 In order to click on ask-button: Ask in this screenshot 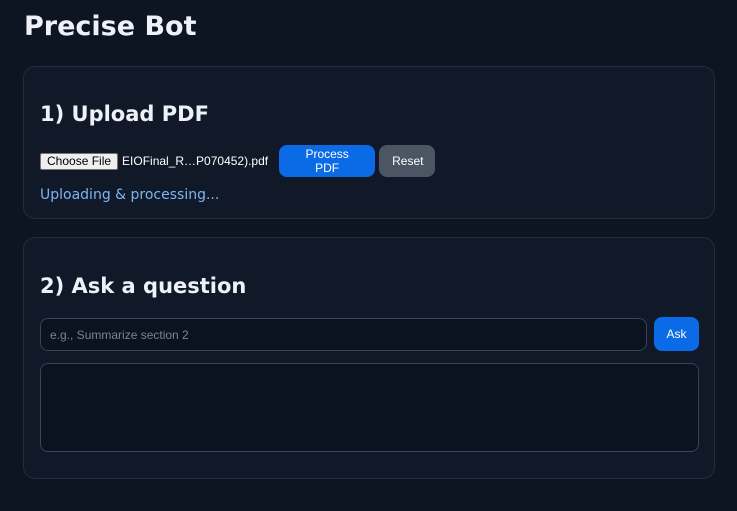, I will do `click(676, 334)`.